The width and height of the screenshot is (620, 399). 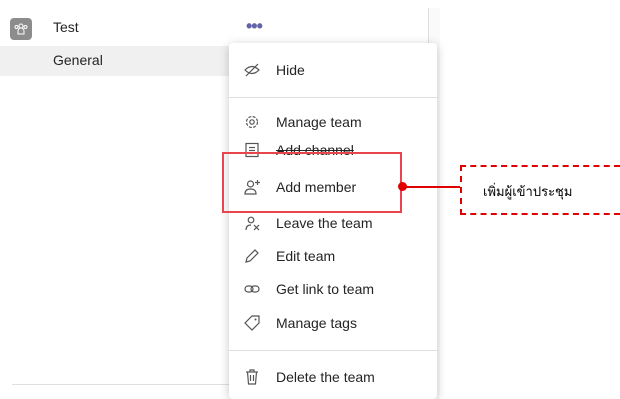 What do you see at coordinates (66, 27) in the screenshot?
I see `team-name: Test` at bounding box center [66, 27].